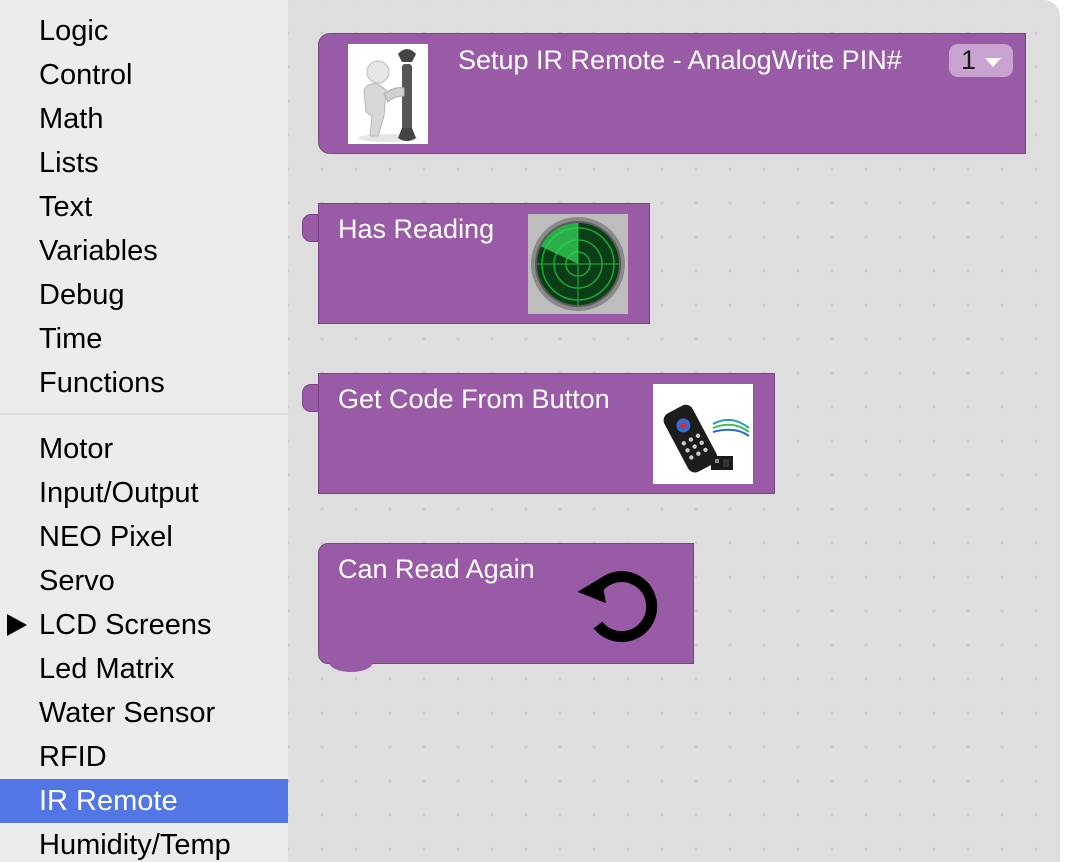 This screenshot has height=862, width=1066. Describe the element at coordinates (76, 449) in the screenshot. I see `category-label: Motor` at that location.